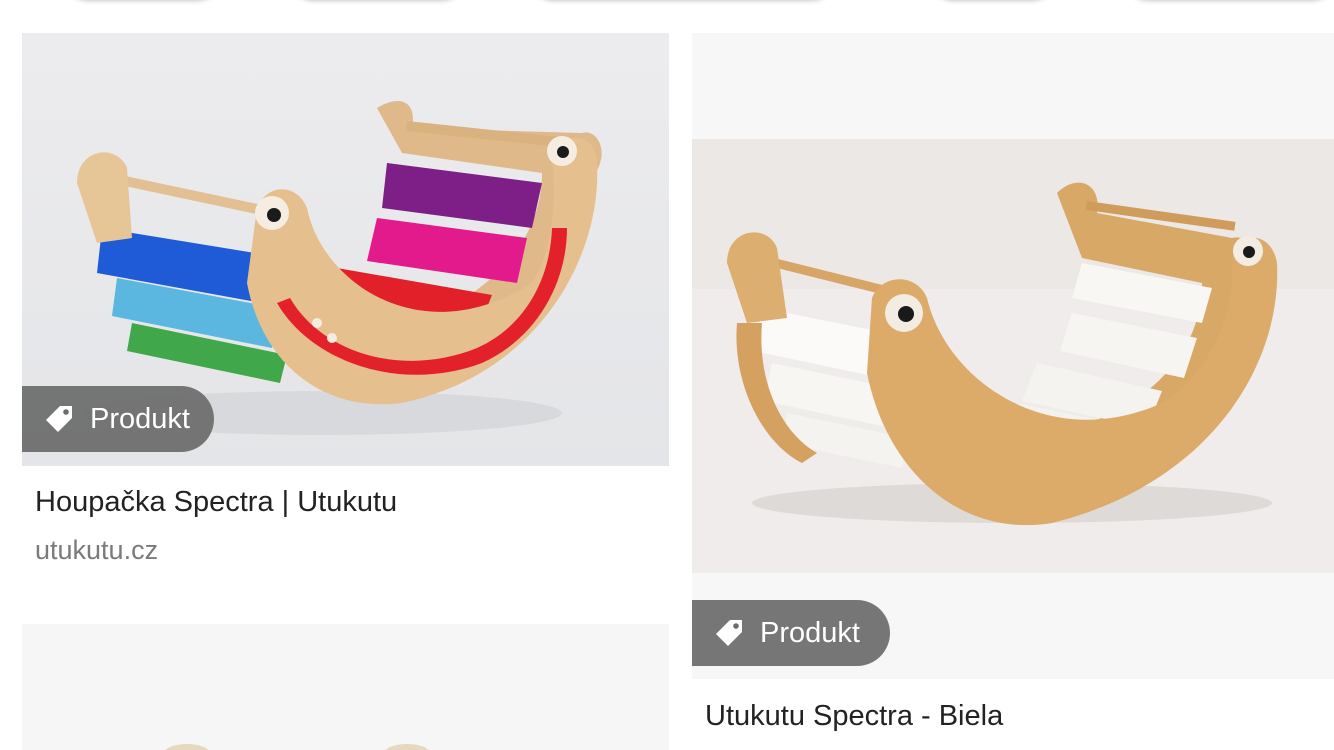 The width and height of the screenshot is (1334, 750). I want to click on partial-rocker-image, so click(345, 687).